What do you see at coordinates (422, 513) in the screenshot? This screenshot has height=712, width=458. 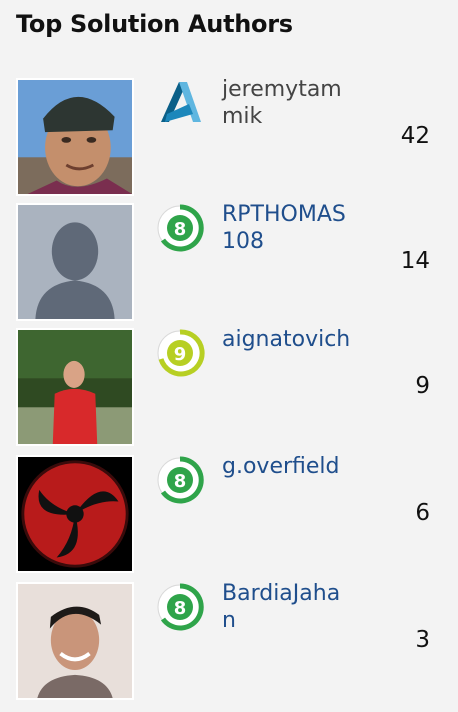 I see `solution-count: 6` at bounding box center [422, 513].